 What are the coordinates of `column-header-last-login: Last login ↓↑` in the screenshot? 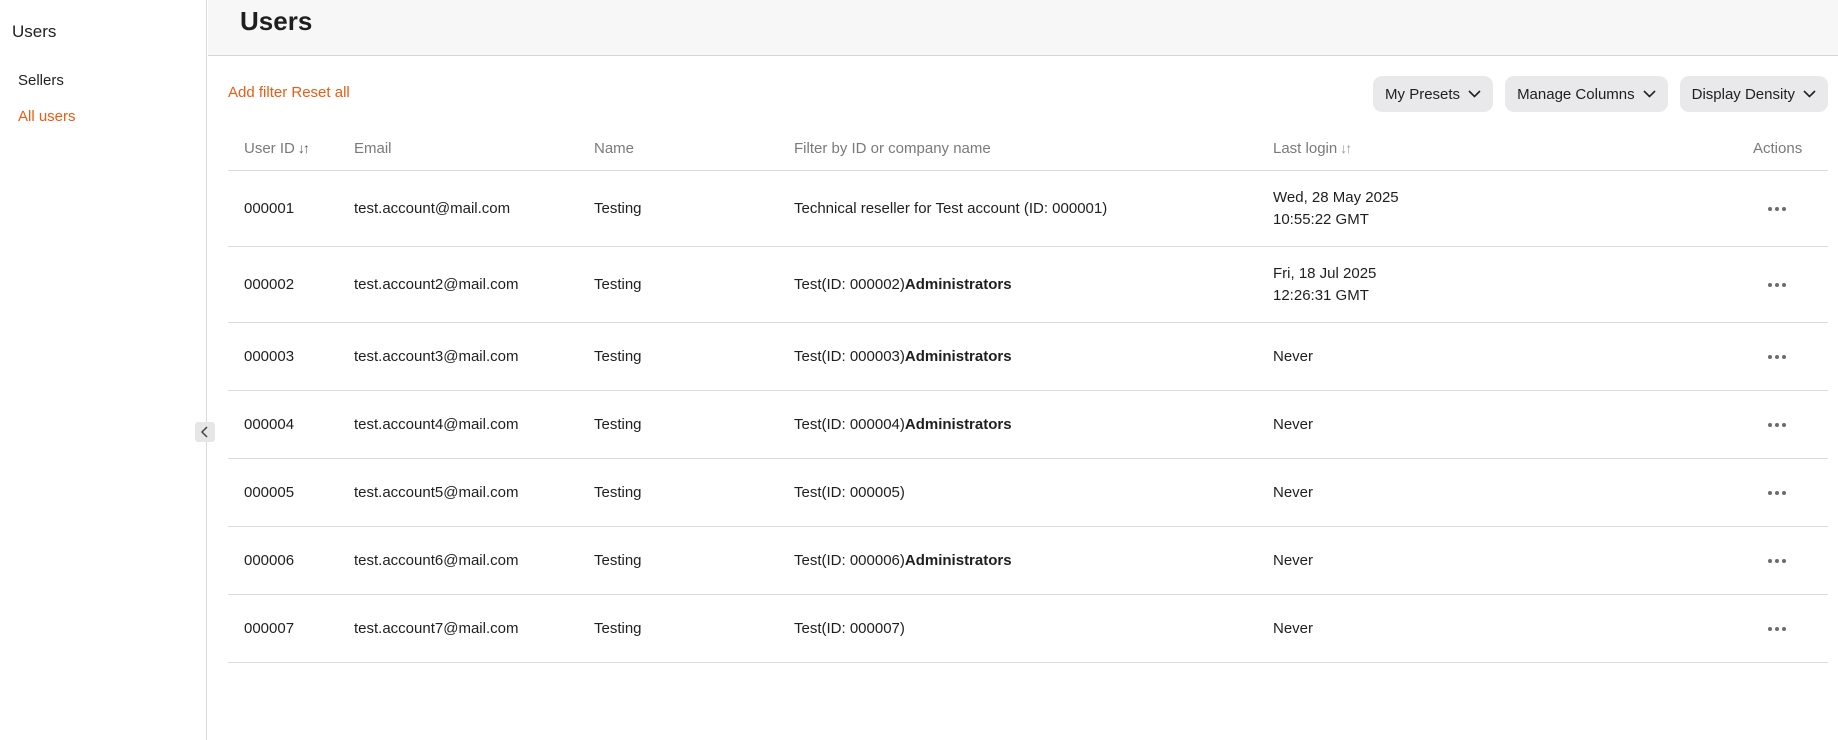 It's located at (1312, 148).